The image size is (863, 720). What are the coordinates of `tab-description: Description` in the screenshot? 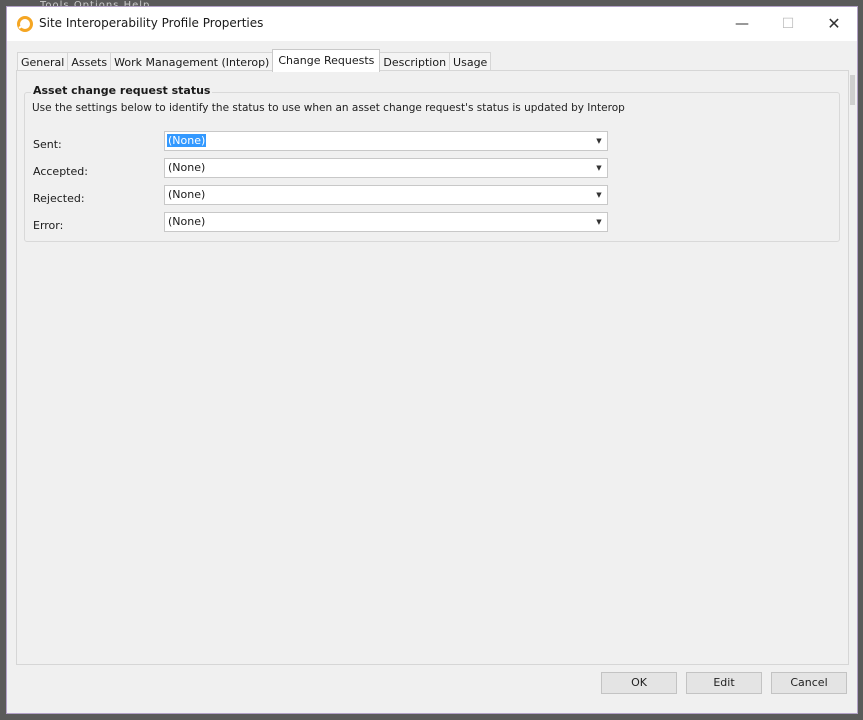 It's located at (415, 62).